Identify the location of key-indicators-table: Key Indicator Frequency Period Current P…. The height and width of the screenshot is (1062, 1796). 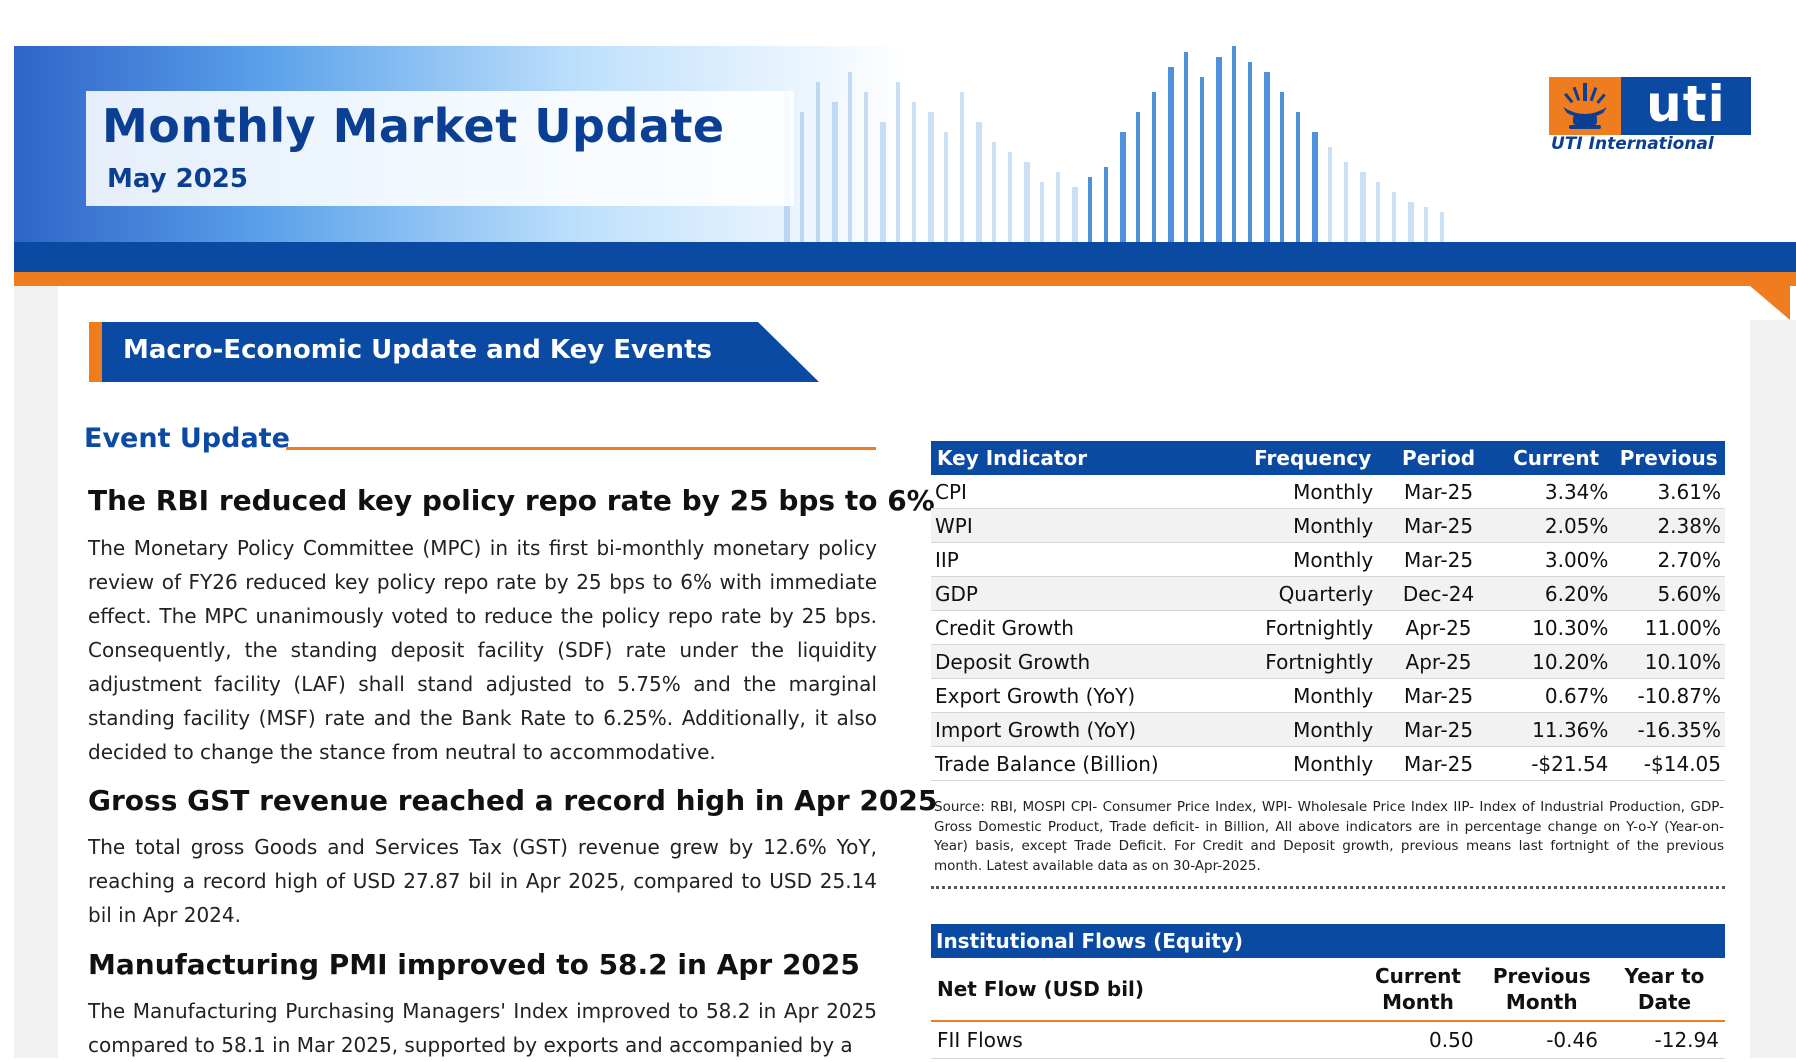
(1328, 611).